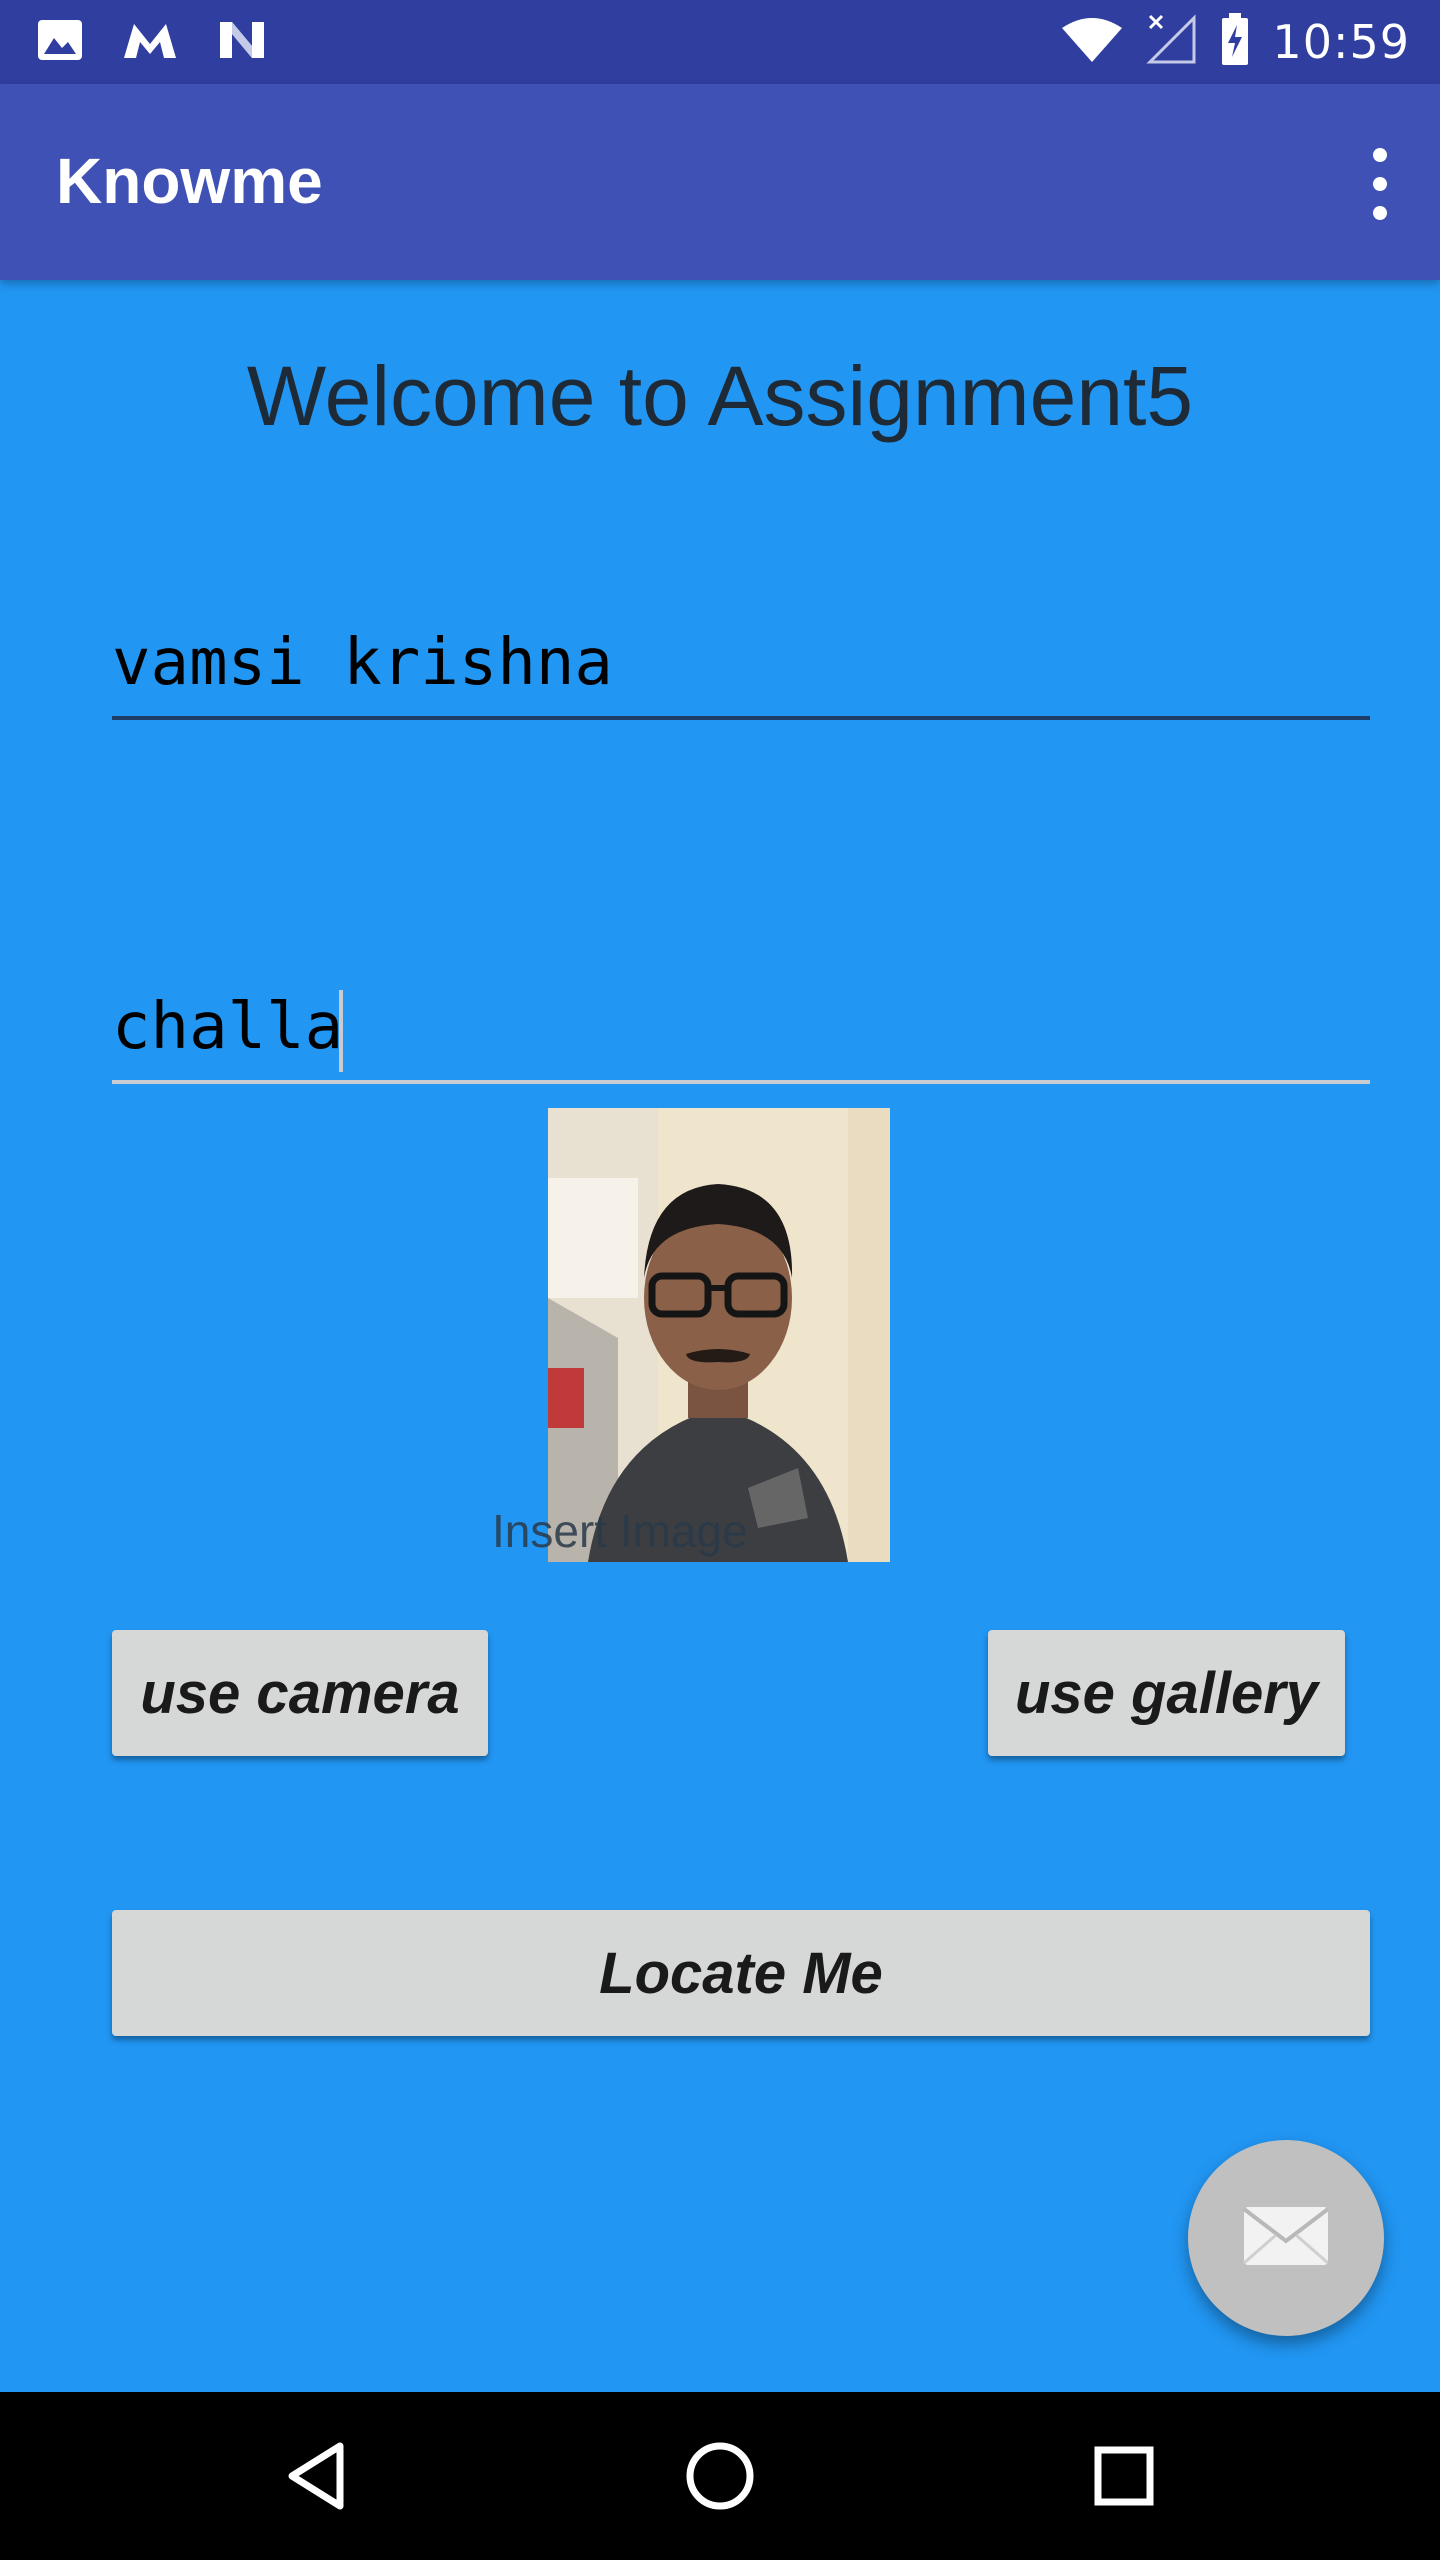 The height and width of the screenshot is (2560, 1440). What do you see at coordinates (60, 42) in the screenshot?
I see `image-icon` at bounding box center [60, 42].